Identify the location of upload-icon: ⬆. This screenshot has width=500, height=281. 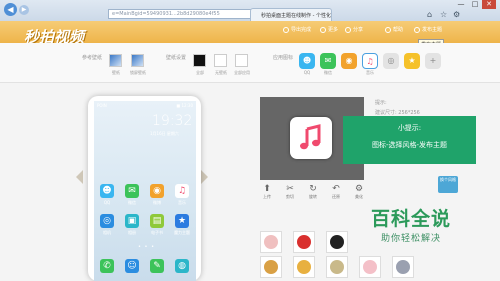
(267, 189).